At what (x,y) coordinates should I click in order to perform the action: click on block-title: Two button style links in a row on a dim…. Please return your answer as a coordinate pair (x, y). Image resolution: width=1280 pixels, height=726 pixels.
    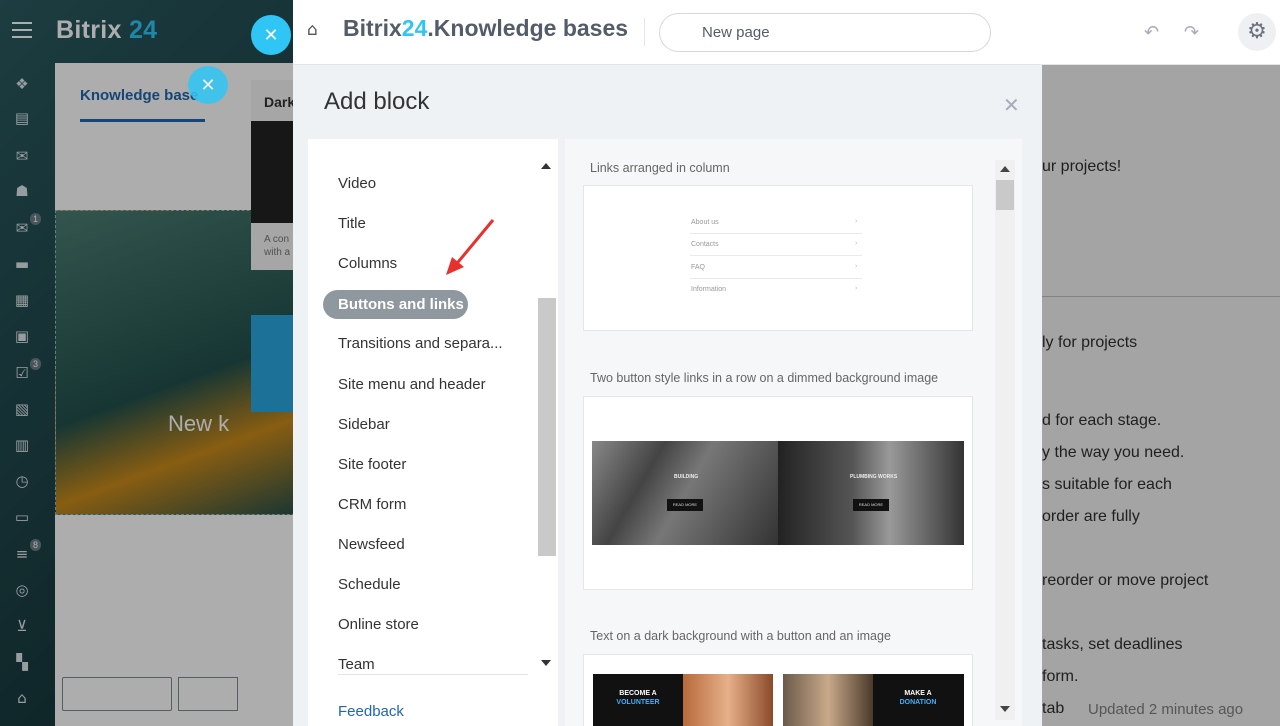
    Looking at the image, I should click on (764, 378).